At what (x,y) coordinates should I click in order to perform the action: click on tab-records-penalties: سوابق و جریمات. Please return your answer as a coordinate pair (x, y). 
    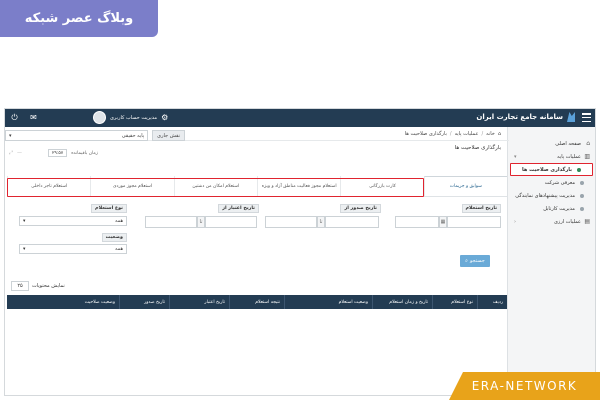
    Looking at the image, I should click on (465, 186).